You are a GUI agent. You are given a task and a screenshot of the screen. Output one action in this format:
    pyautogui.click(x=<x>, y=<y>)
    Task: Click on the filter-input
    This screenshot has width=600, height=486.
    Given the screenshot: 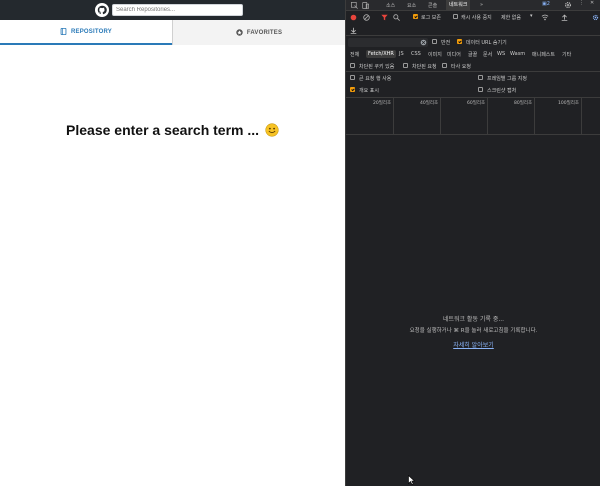 What is the action you would take?
    pyautogui.click(x=388, y=42)
    